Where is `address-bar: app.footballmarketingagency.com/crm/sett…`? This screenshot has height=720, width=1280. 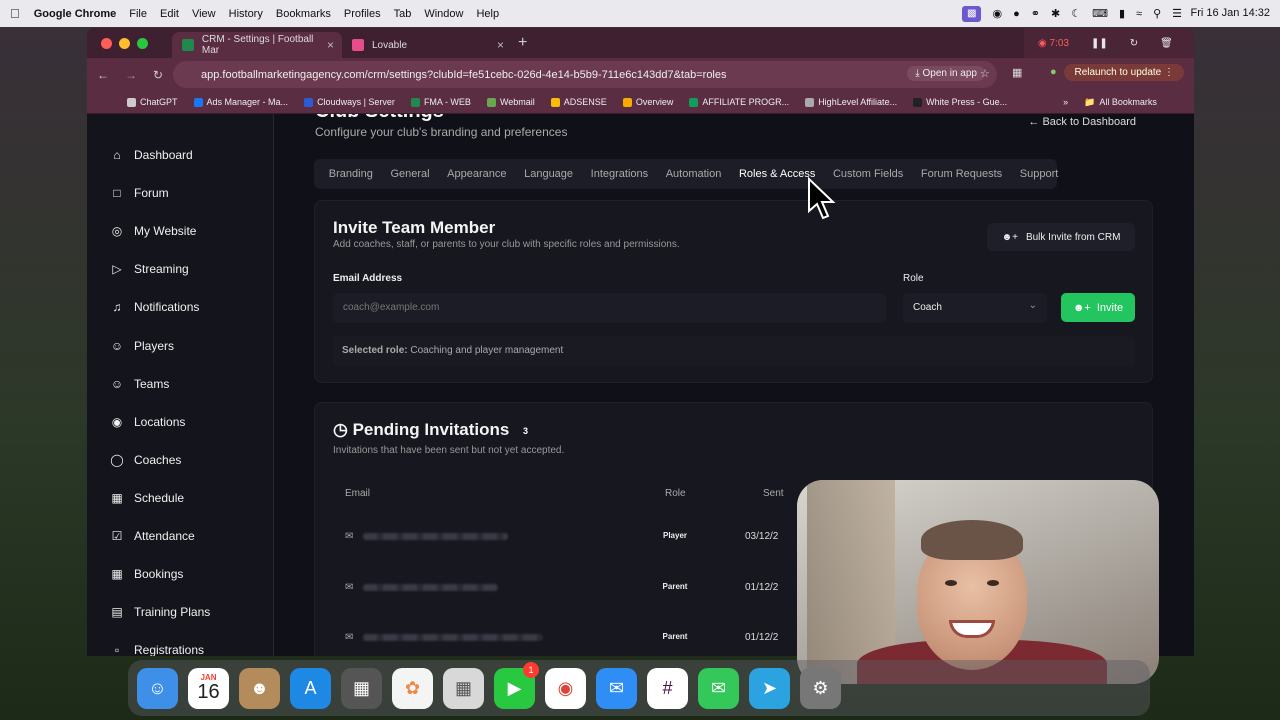 address-bar: app.footballmarketingagency.com/crm/sett… is located at coordinates (585, 74).